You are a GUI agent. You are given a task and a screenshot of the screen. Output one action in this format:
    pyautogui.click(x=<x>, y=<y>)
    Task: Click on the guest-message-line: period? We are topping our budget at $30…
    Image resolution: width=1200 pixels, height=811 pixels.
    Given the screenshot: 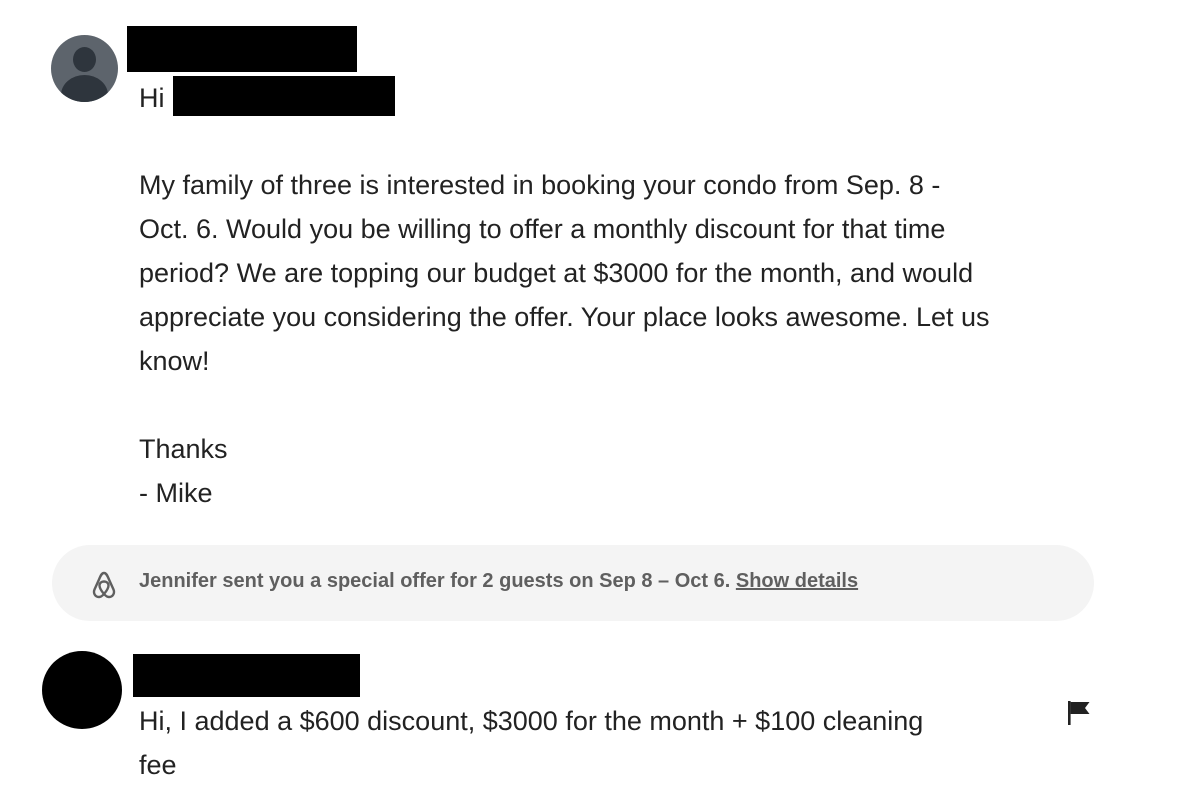 What is the action you would take?
    pyautogui.click(x=556, y=273)
    